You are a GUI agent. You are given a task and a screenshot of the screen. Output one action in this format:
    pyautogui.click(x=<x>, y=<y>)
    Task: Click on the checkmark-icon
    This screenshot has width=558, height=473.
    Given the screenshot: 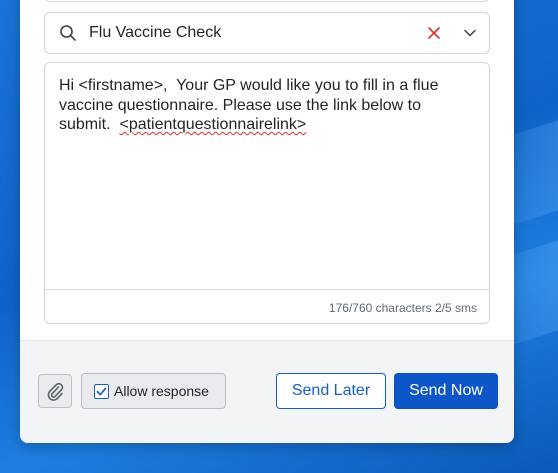 What is the action you would take?
    pyautogui.click(x=101, y=391)
    